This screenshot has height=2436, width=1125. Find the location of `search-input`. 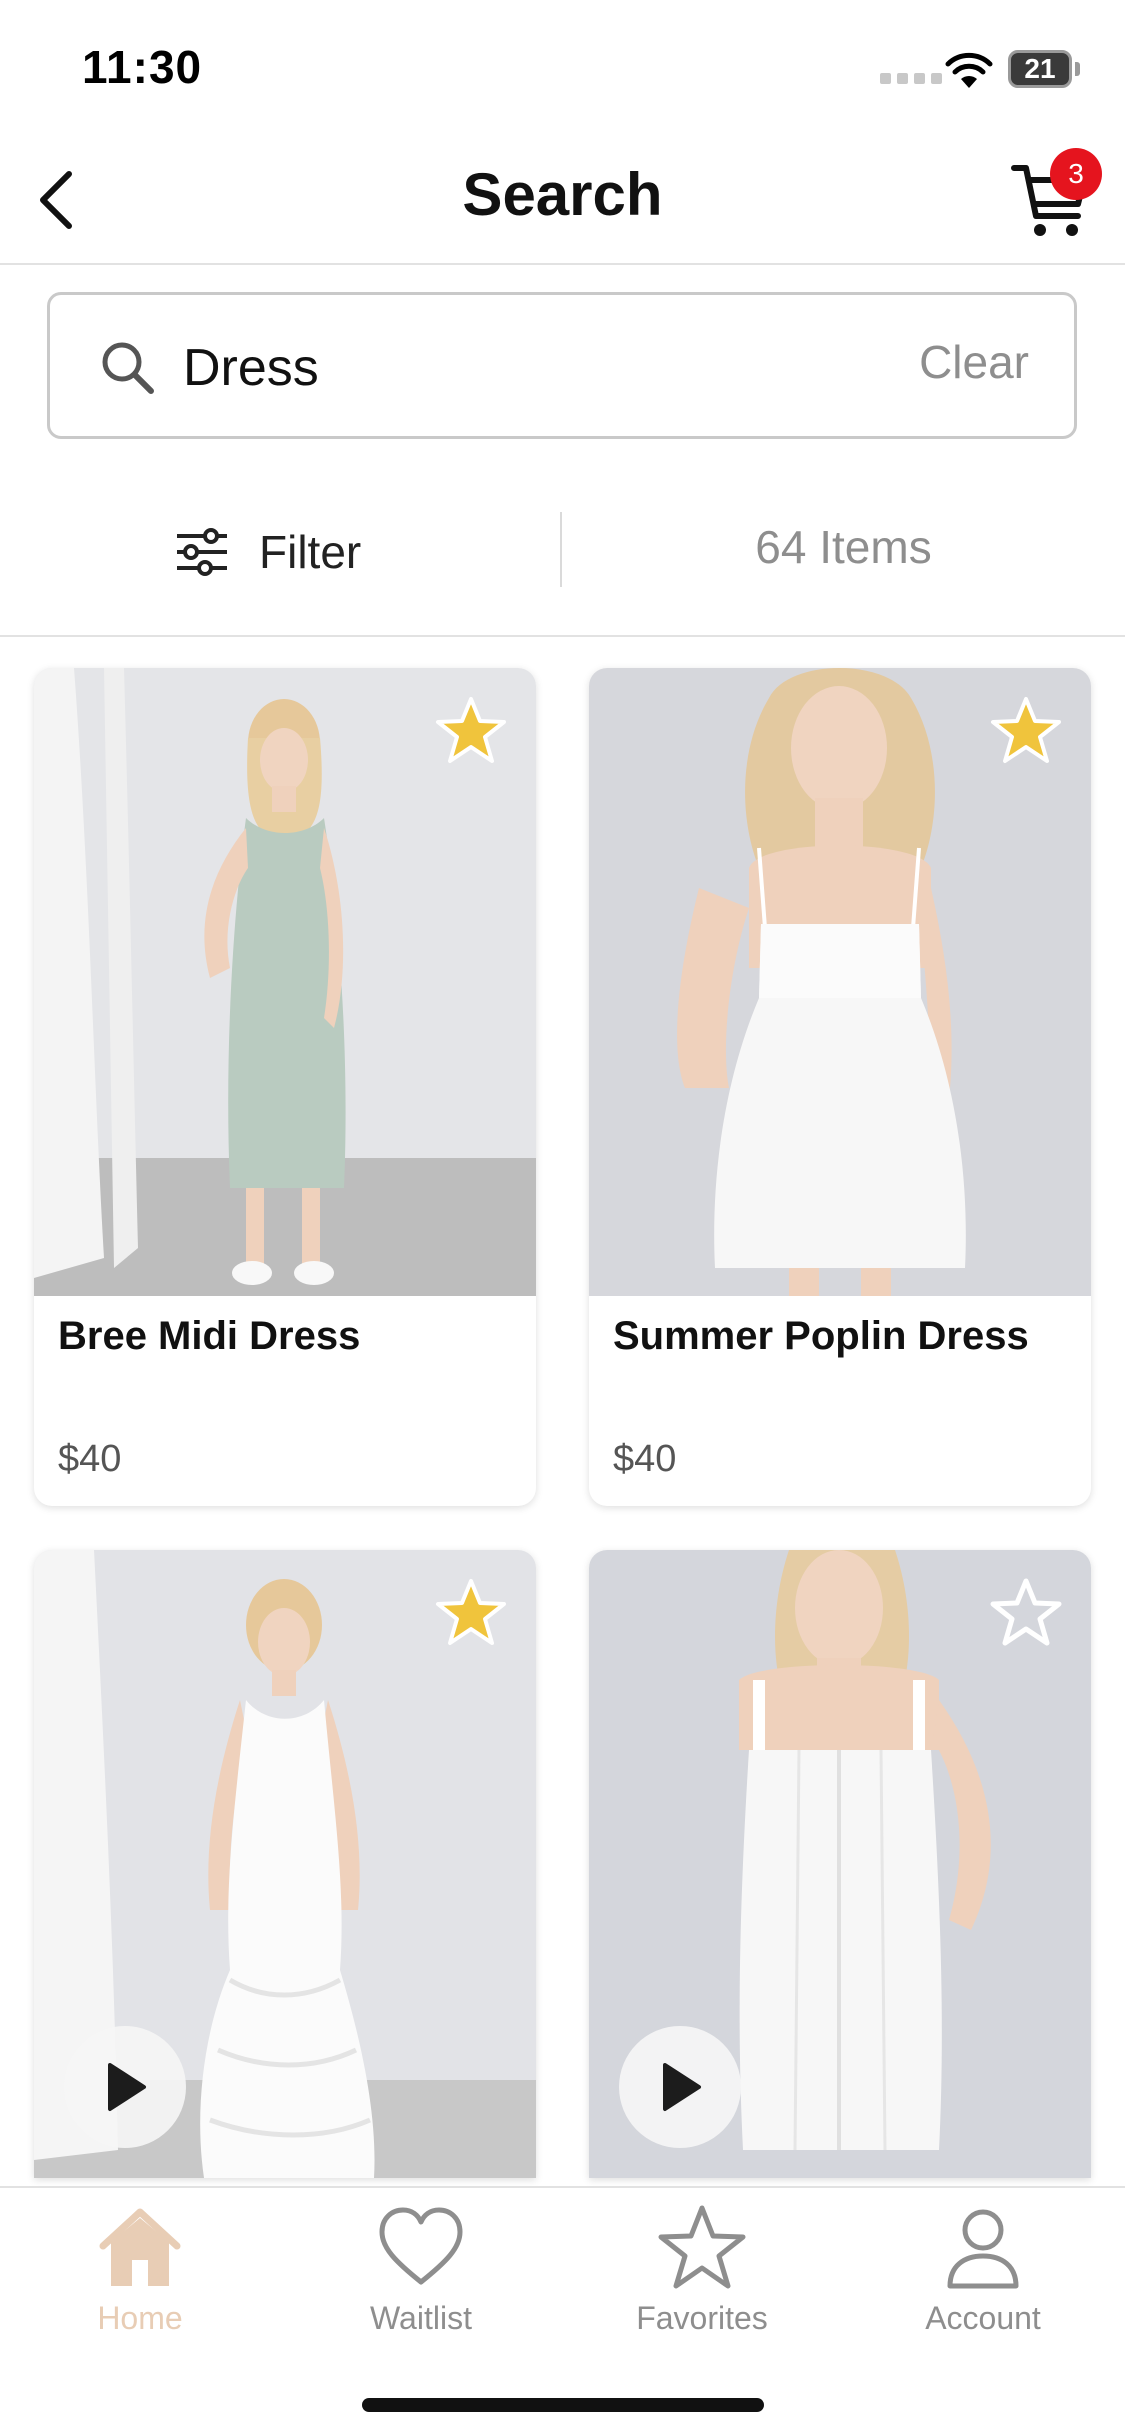

search-input is located at coordinates (533, 367).